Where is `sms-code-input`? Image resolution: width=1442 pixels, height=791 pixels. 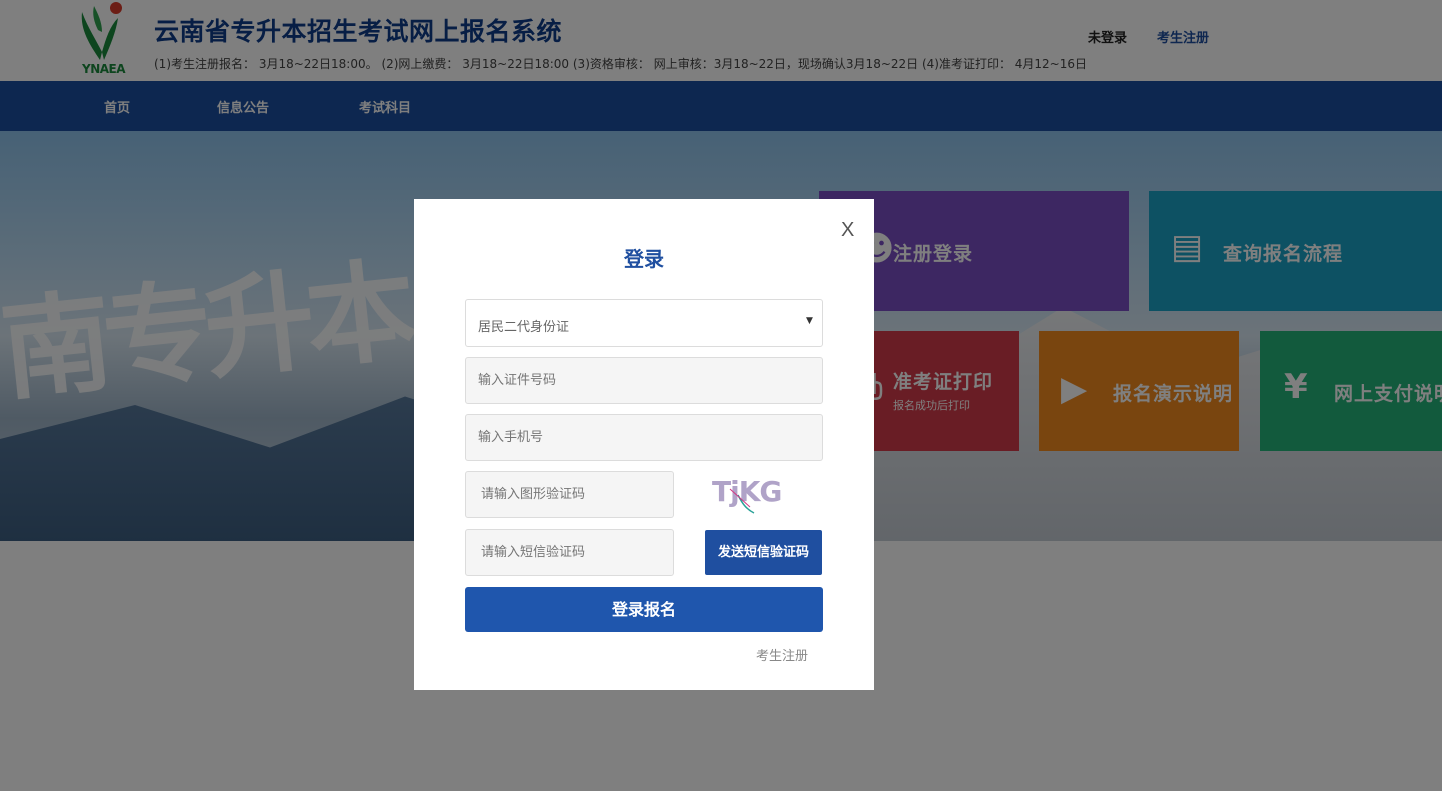
sms-code-input is located at coordinates (569, 552).